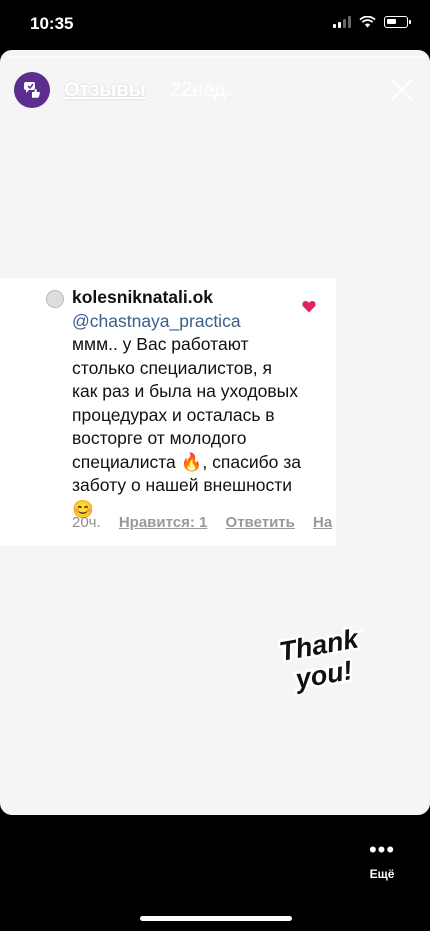 Image resolution: width=430 pixels, height=931 pixels. Describe the element at coordinates (367, 22) in the screenshot. I see `wifi-icon` at that location.